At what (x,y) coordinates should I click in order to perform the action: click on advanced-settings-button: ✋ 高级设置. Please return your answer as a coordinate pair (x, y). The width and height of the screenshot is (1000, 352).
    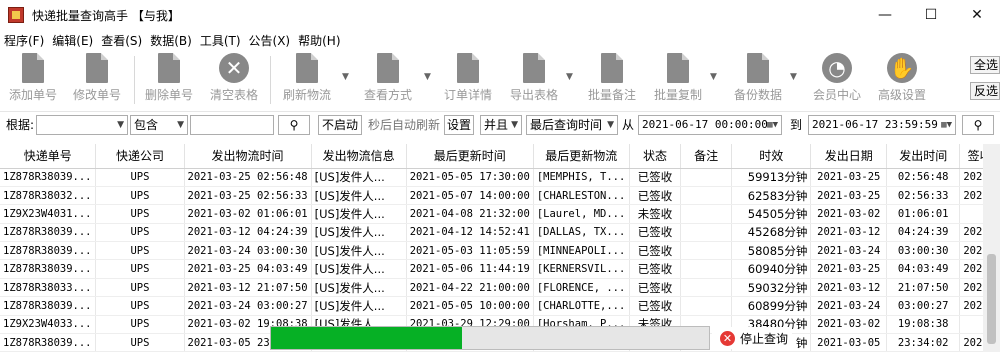
    Looking at the image, I should click on (902, 81).